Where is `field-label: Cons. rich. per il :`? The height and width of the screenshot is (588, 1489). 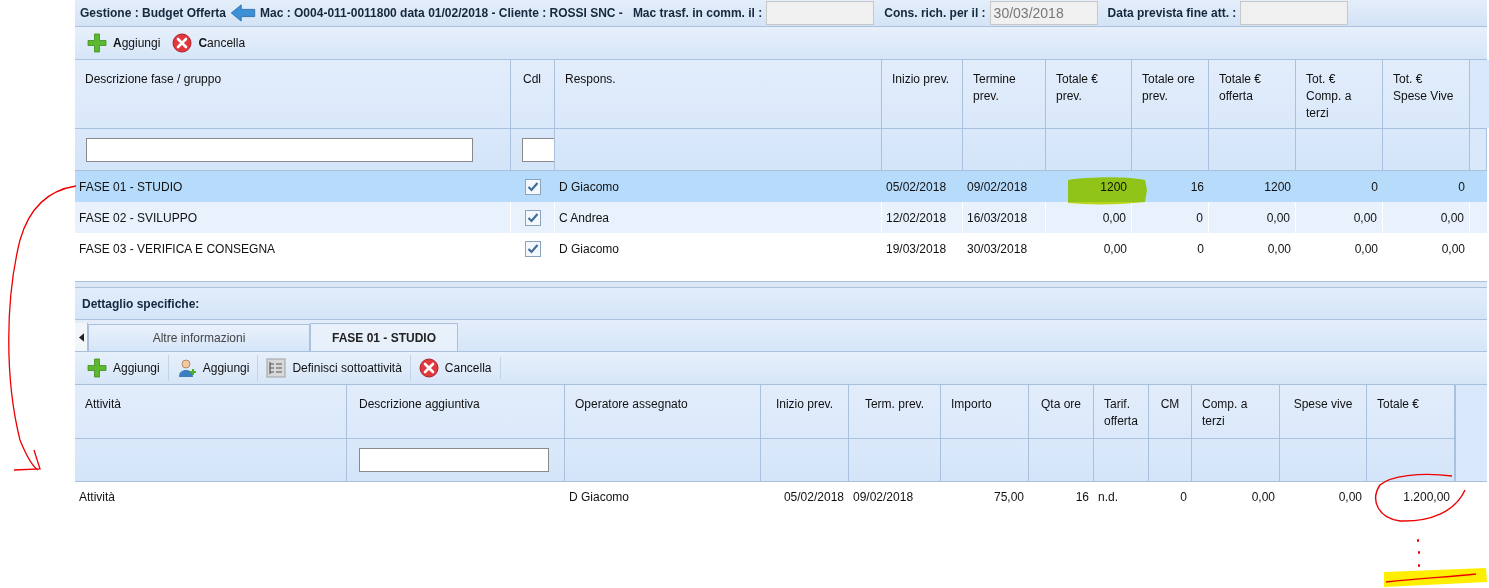
field-label: Cons. rich. per il : is located at coordinates (935, 13).